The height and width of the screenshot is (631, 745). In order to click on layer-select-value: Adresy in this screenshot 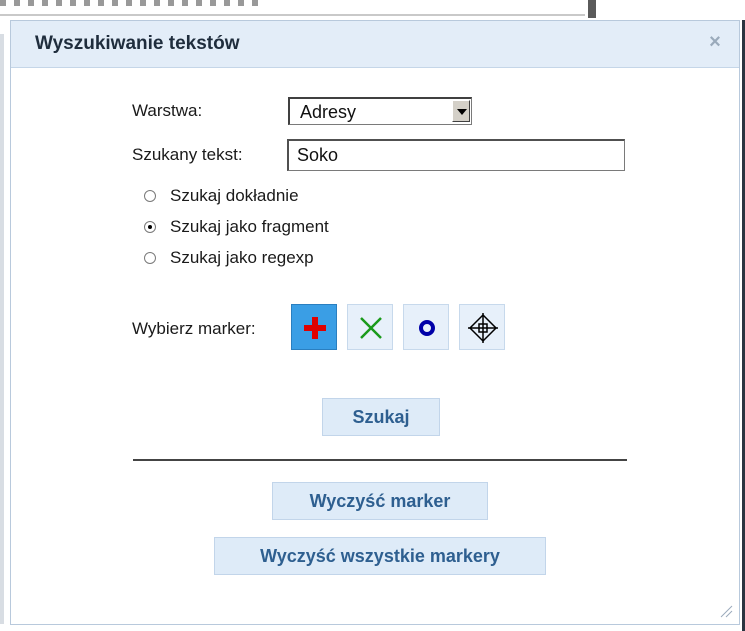, I will do `click(328, 112)`.